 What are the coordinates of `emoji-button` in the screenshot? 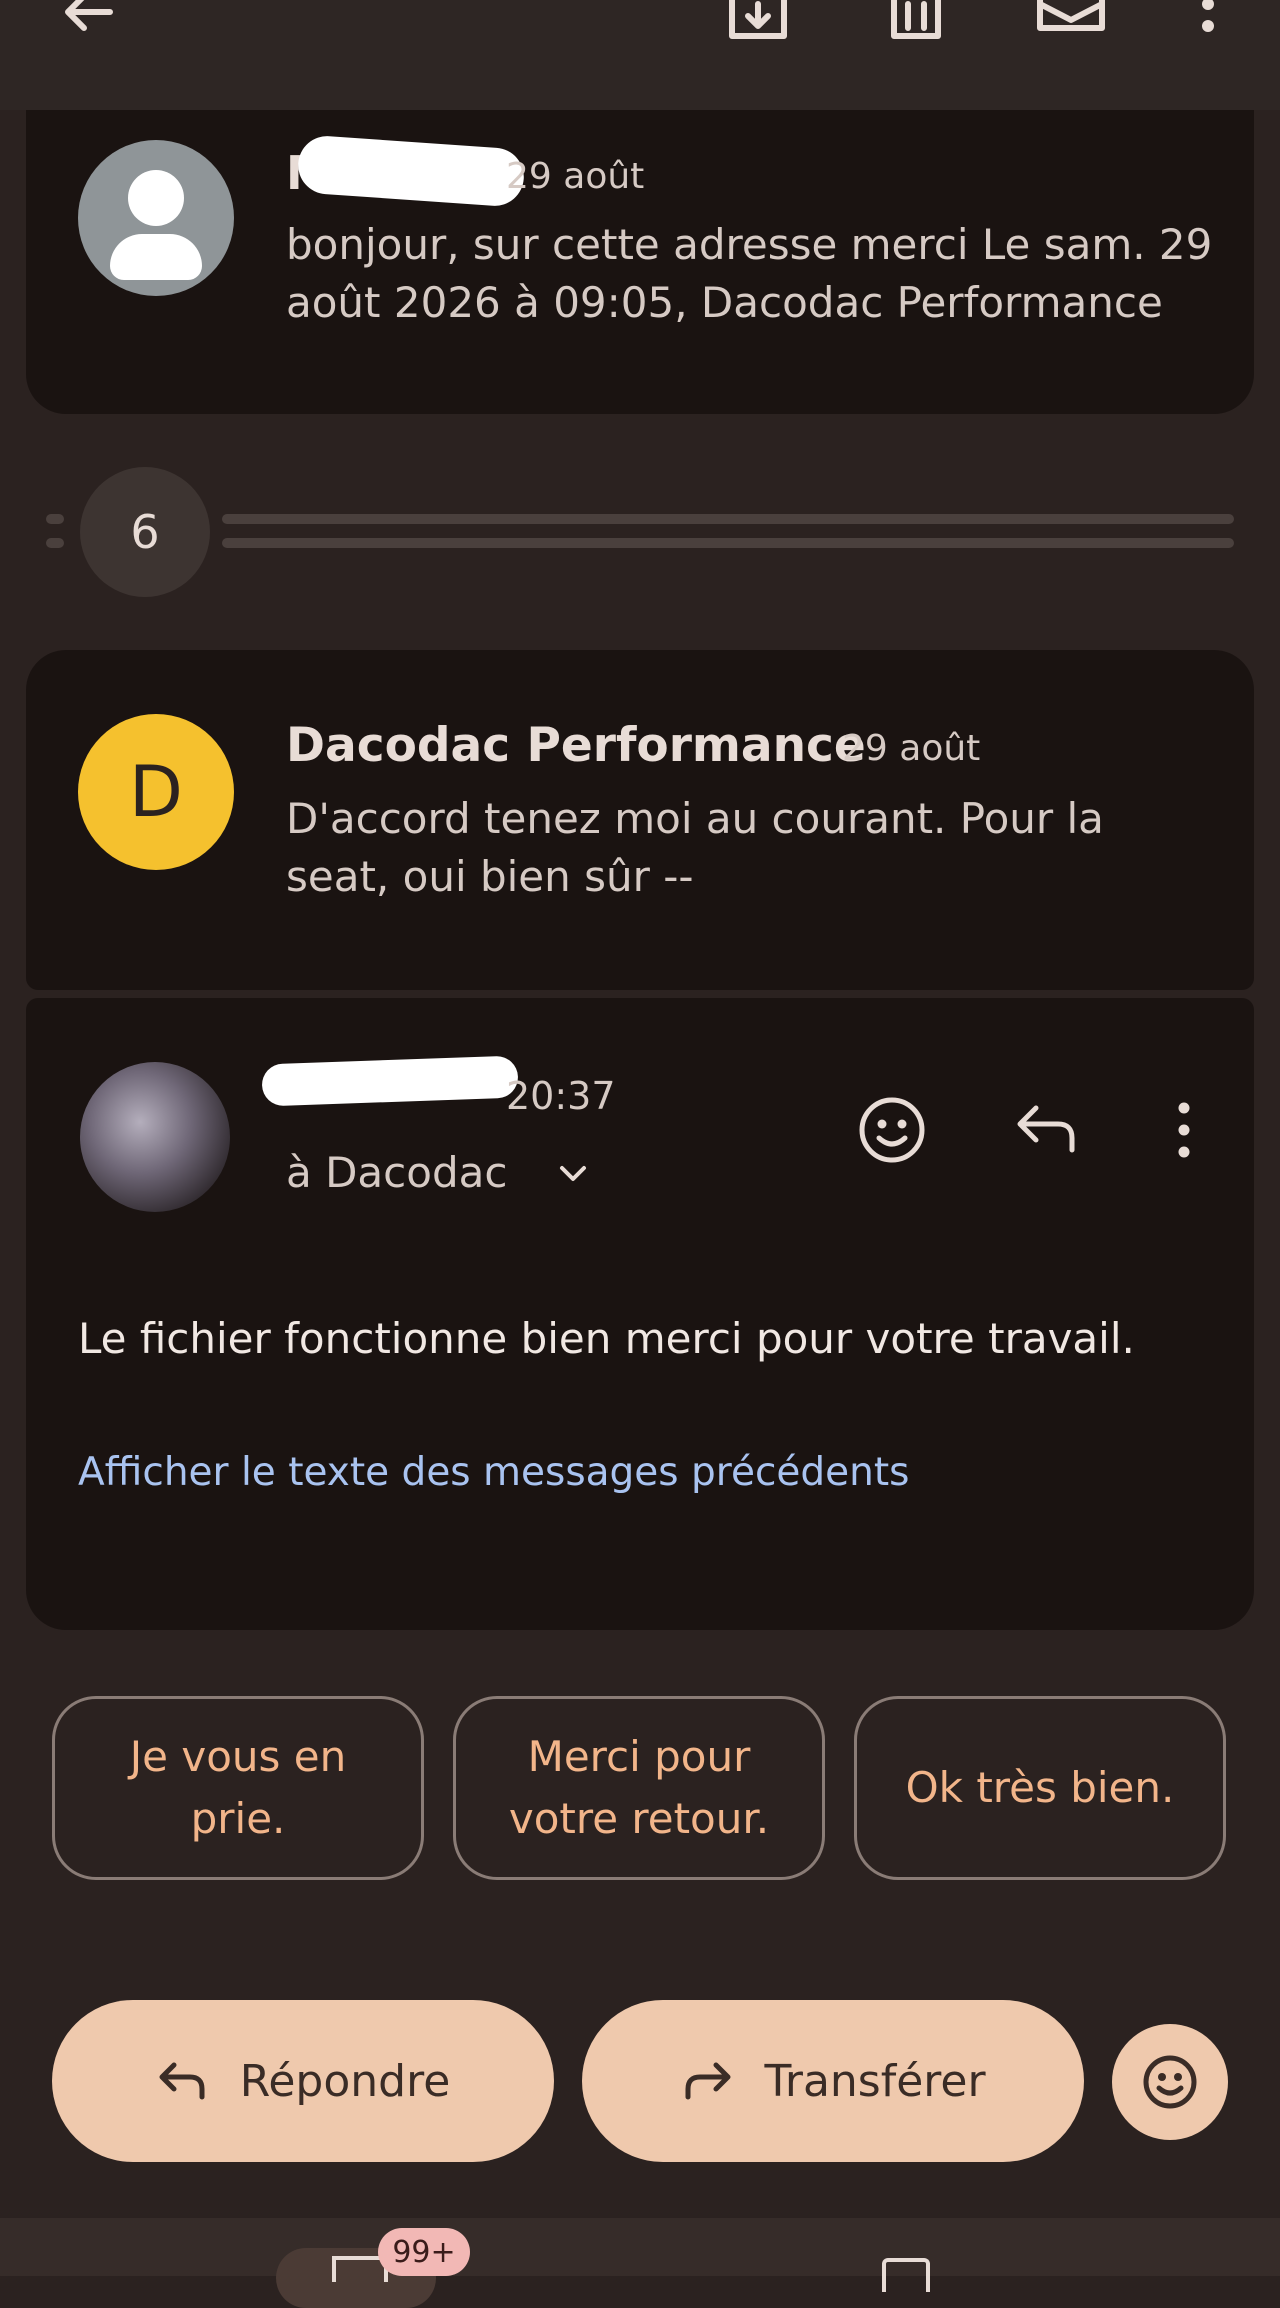 It's located at (1170, 2082).